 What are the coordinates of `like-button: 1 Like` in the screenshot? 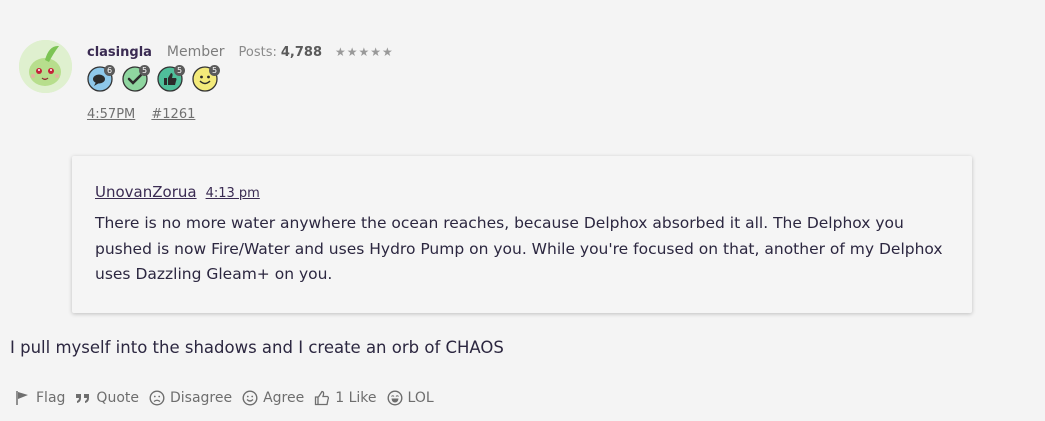 It's located at (345, 398).